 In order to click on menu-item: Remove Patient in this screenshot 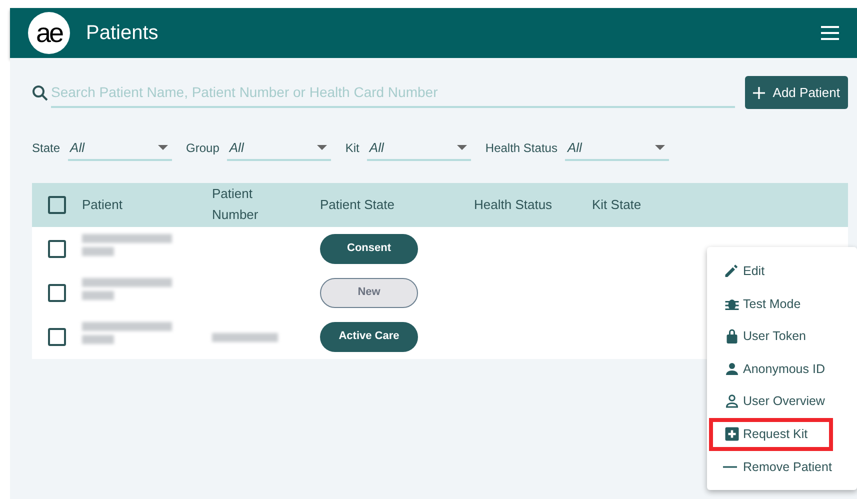, I will do `click(790, 466)`.